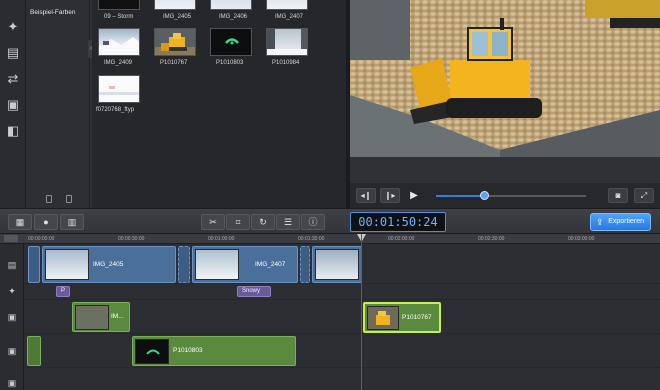 The height and width of the screenshot is (390, 660). I want to click on media-import-icon: ▦, so click(20, 222).